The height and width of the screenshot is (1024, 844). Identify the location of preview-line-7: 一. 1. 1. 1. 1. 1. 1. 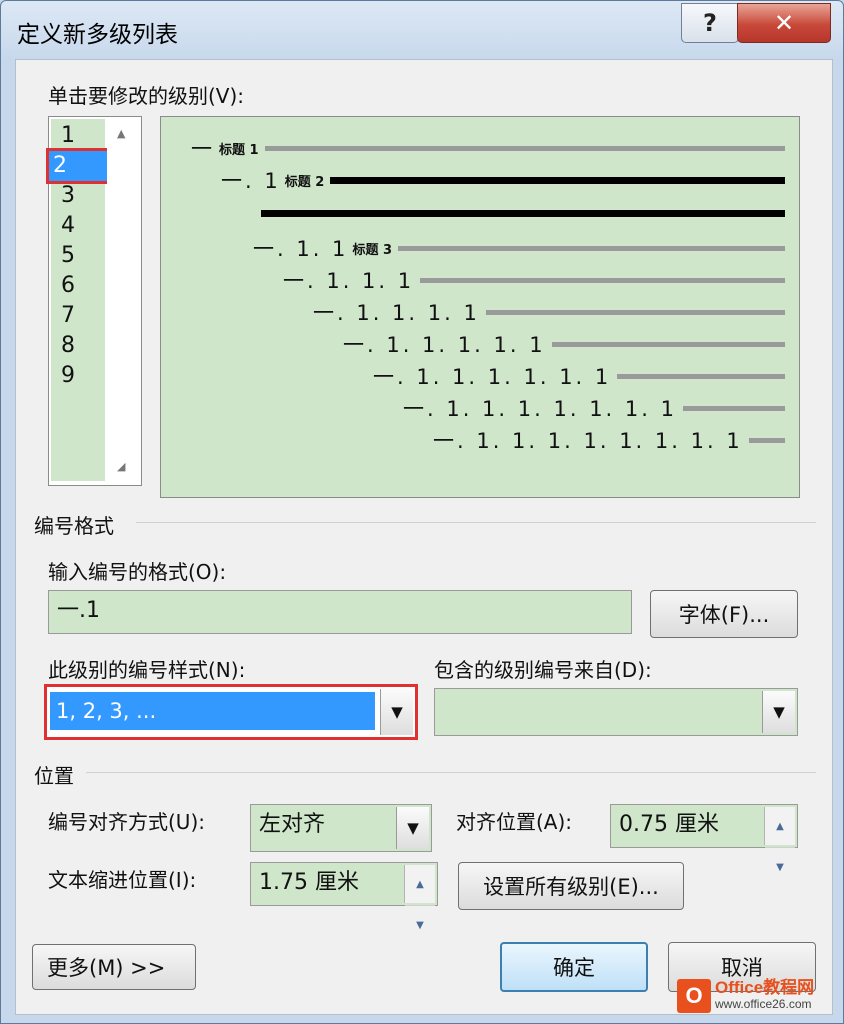
(579, 376).